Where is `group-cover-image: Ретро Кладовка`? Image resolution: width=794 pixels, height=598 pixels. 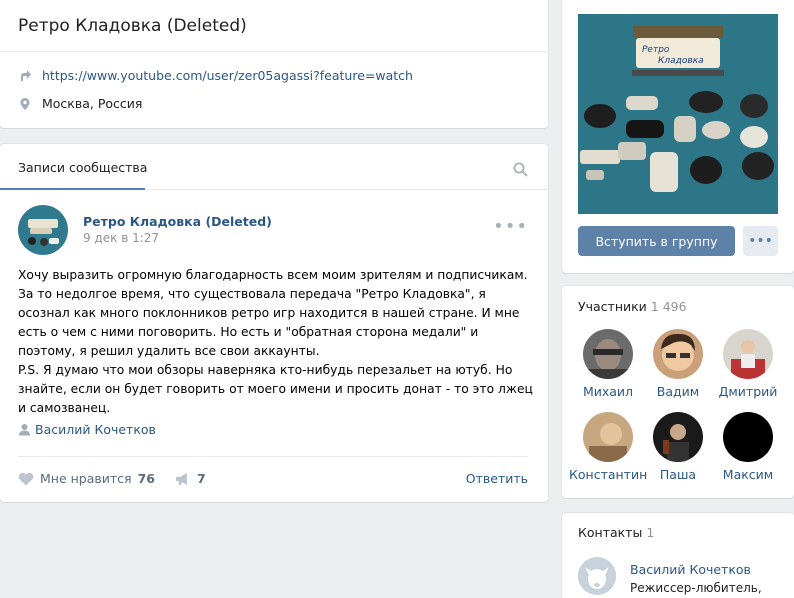 group-cover-image: Ретро Кладовка is located at coordinates (678, 114).